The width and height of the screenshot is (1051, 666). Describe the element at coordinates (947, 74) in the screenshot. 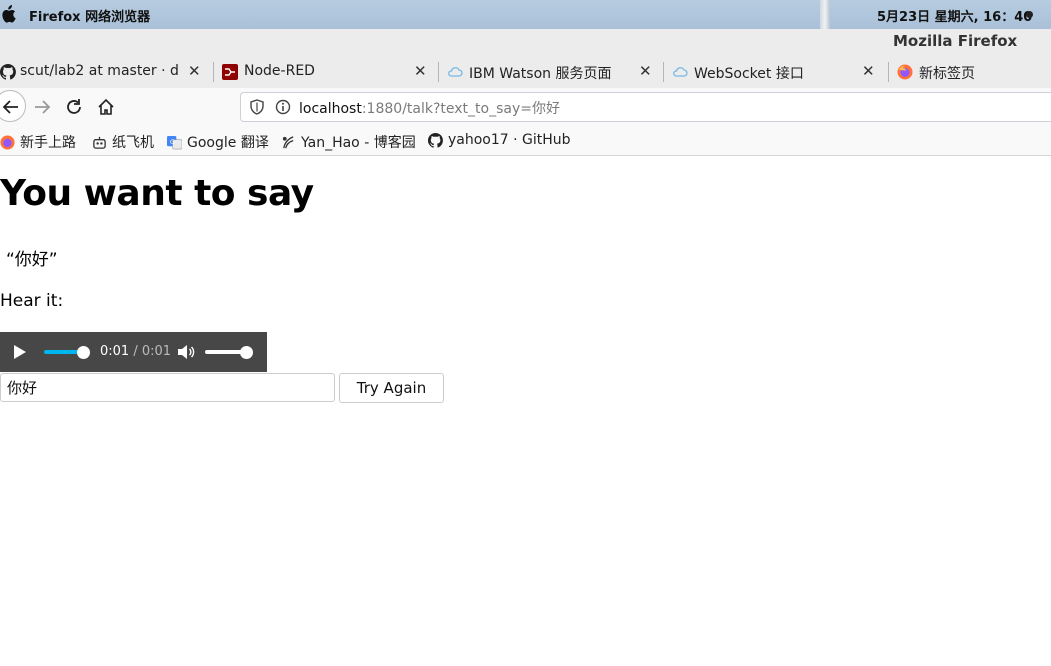

I see `tab-label: 新标签页` at that location.